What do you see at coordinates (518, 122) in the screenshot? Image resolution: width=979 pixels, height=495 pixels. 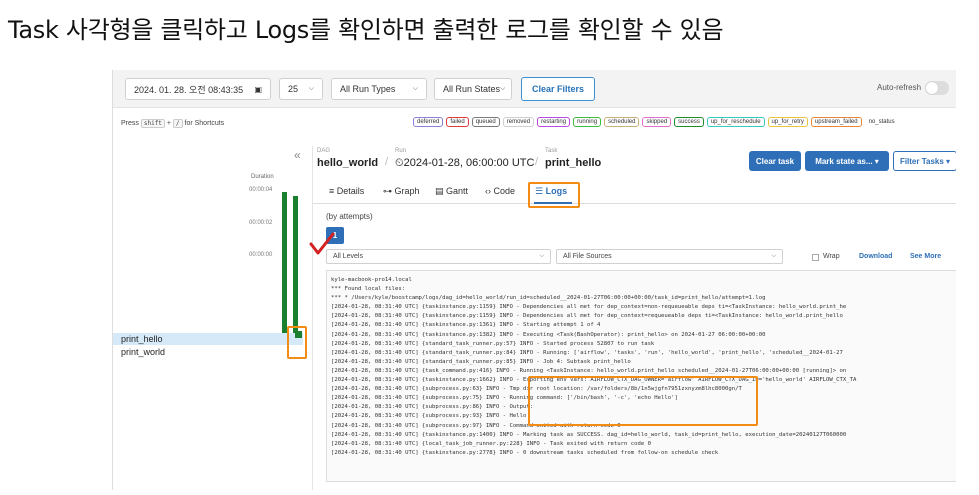 I see `state-chip-removed: removed` at bounding box center [518, 122].